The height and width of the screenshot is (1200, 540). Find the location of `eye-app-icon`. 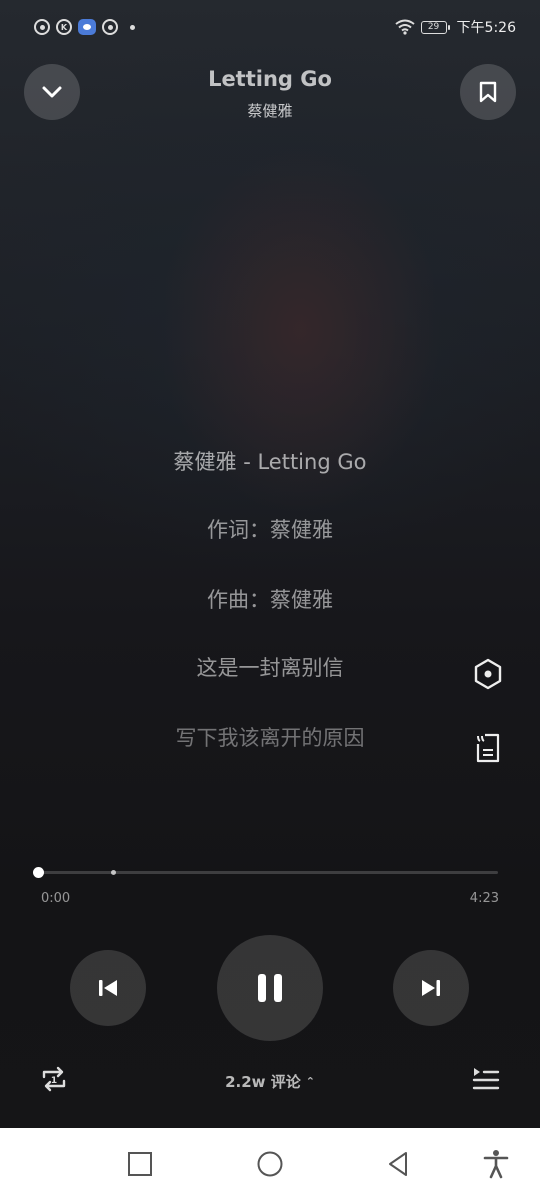

eye-app-icon is located at coordinates (87, 27).